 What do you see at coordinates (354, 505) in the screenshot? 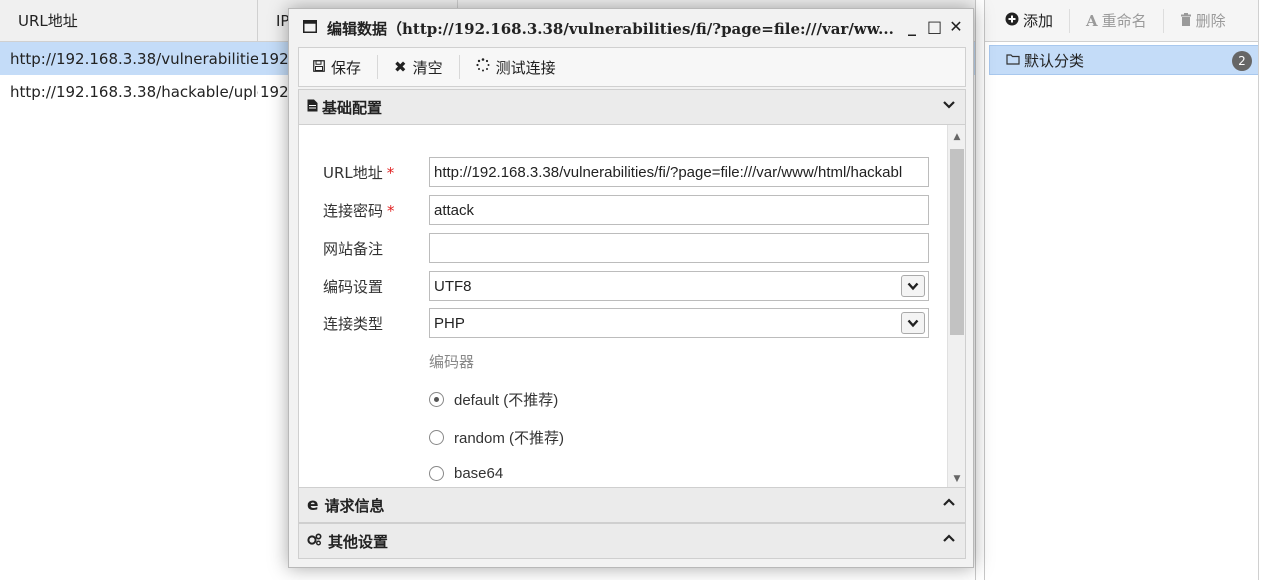
I see `request-info-title: 请求信息` at bounding box center [354, 505].